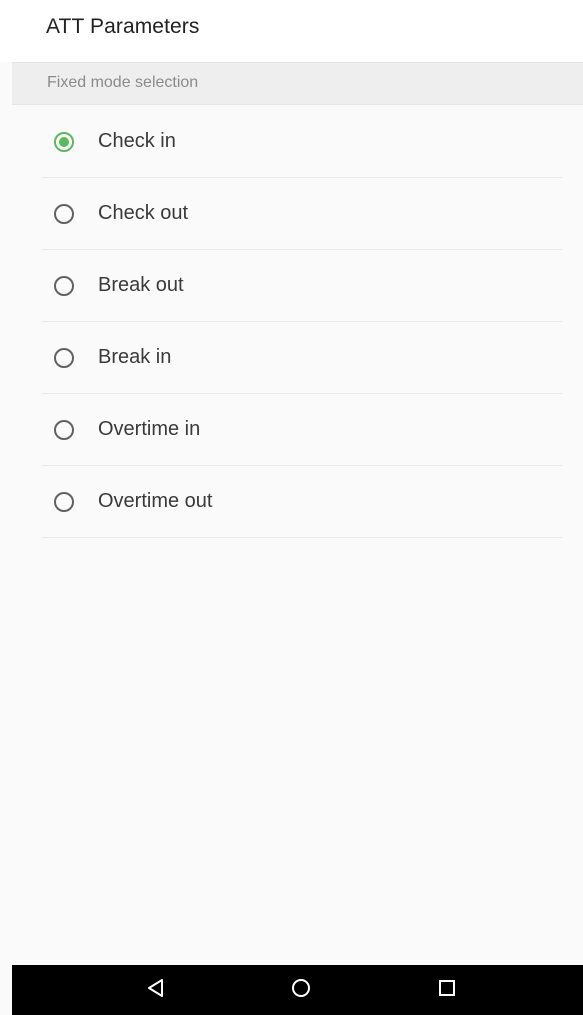 Image resolution: width=583 pixels, height=1015 pixels. I want to click on section-title: Fixed mode selection, so click(123, 82).